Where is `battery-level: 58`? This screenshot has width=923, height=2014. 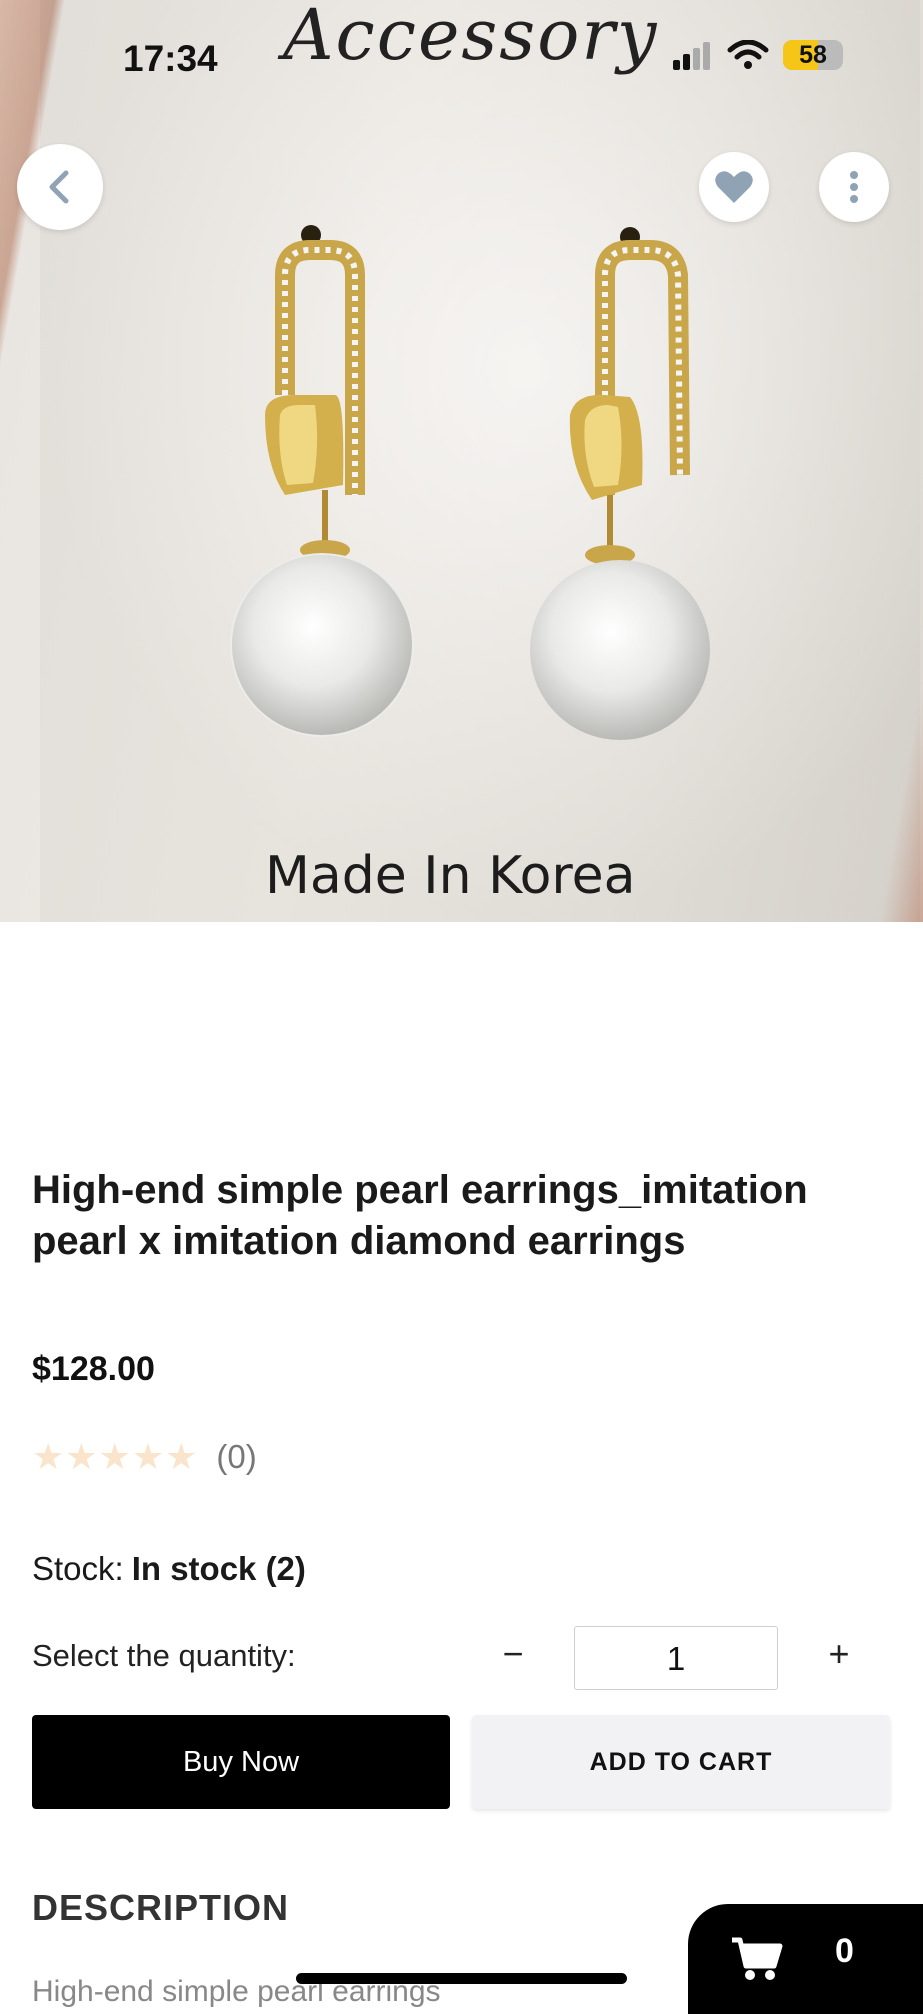
battery-level: 58 is located at coordinates (813, 55).